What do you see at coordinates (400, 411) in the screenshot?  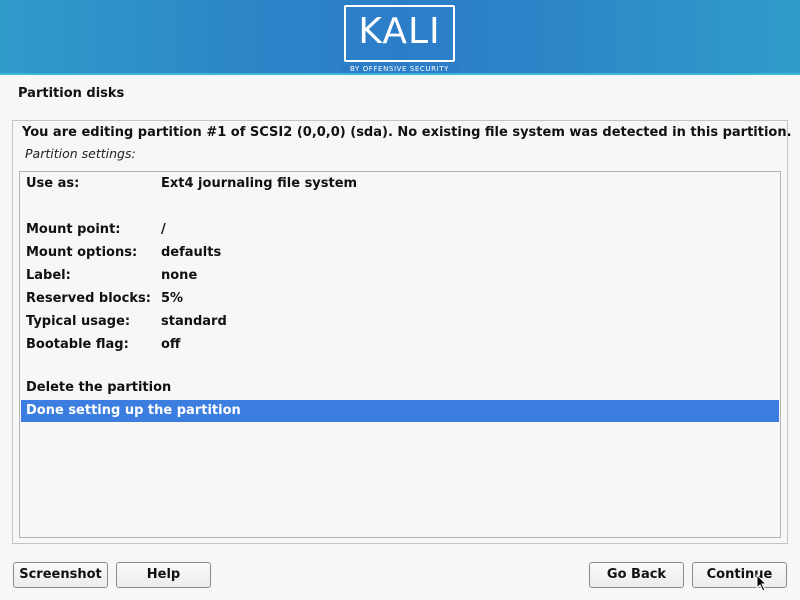 I see `list-item-done-setting-up: Done setting up the partition` at bounding box center [400, 411].